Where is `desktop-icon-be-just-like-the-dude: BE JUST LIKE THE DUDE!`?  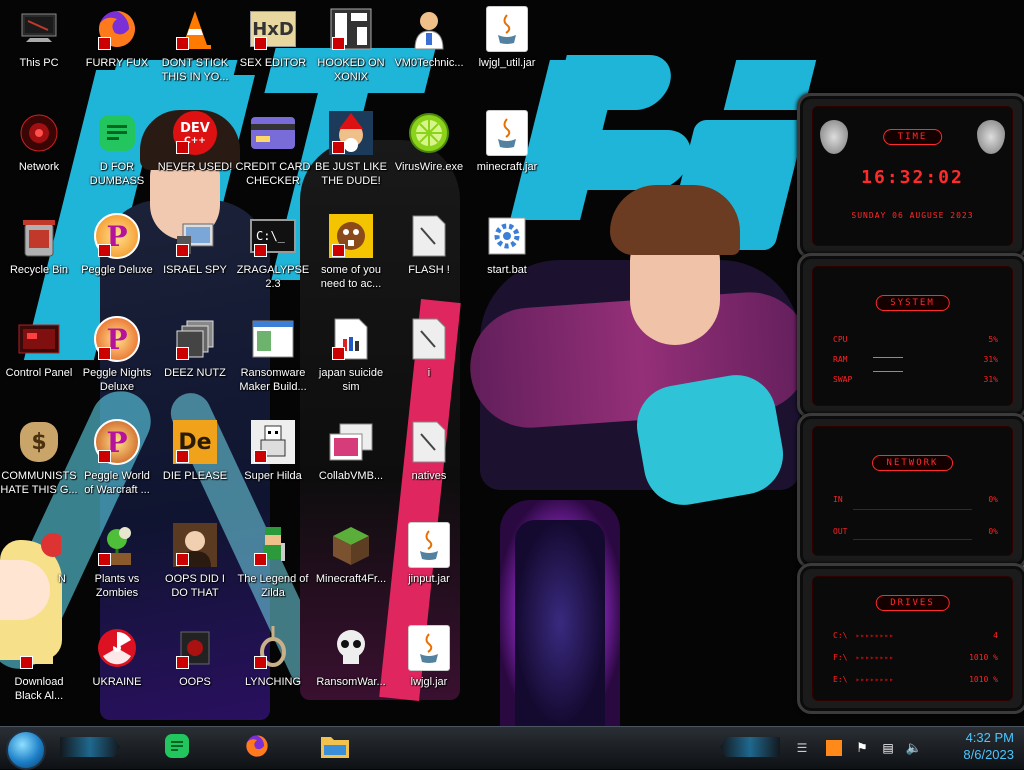 desktop-icon-be-just-like-the-dude: BE JUST LIKE THE DUDE! is located at coordinates (351, 154).